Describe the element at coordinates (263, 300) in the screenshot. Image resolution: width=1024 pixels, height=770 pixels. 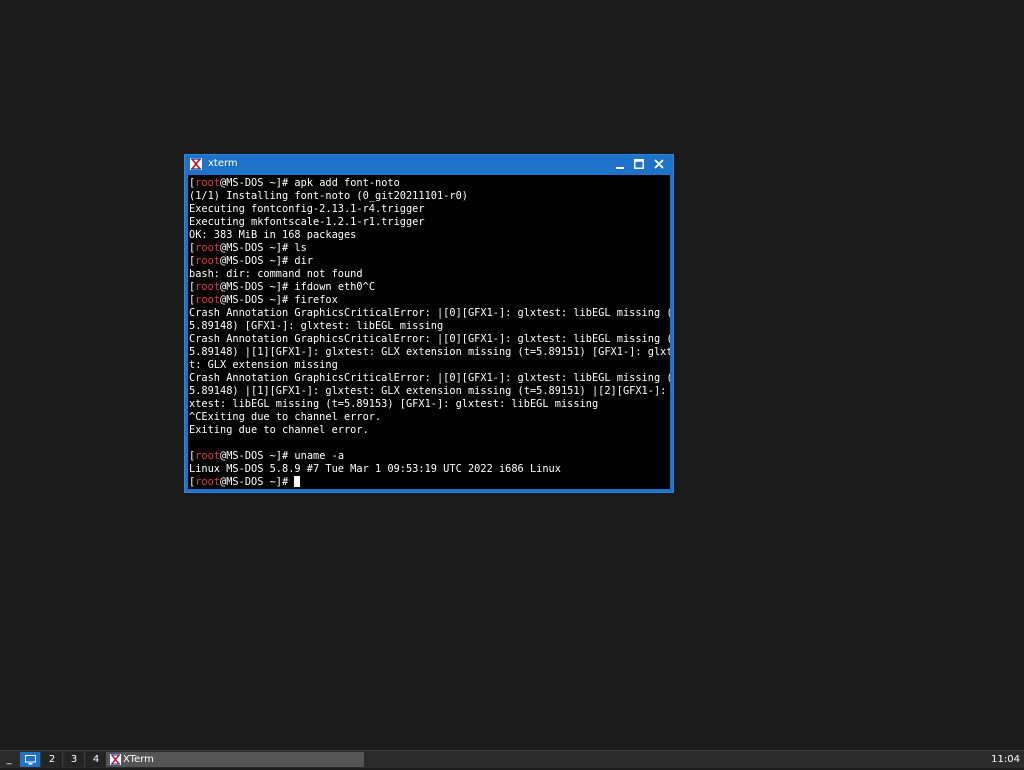
I see `terminal-line: [root@MS-DOS ~]# firefox` at that location.